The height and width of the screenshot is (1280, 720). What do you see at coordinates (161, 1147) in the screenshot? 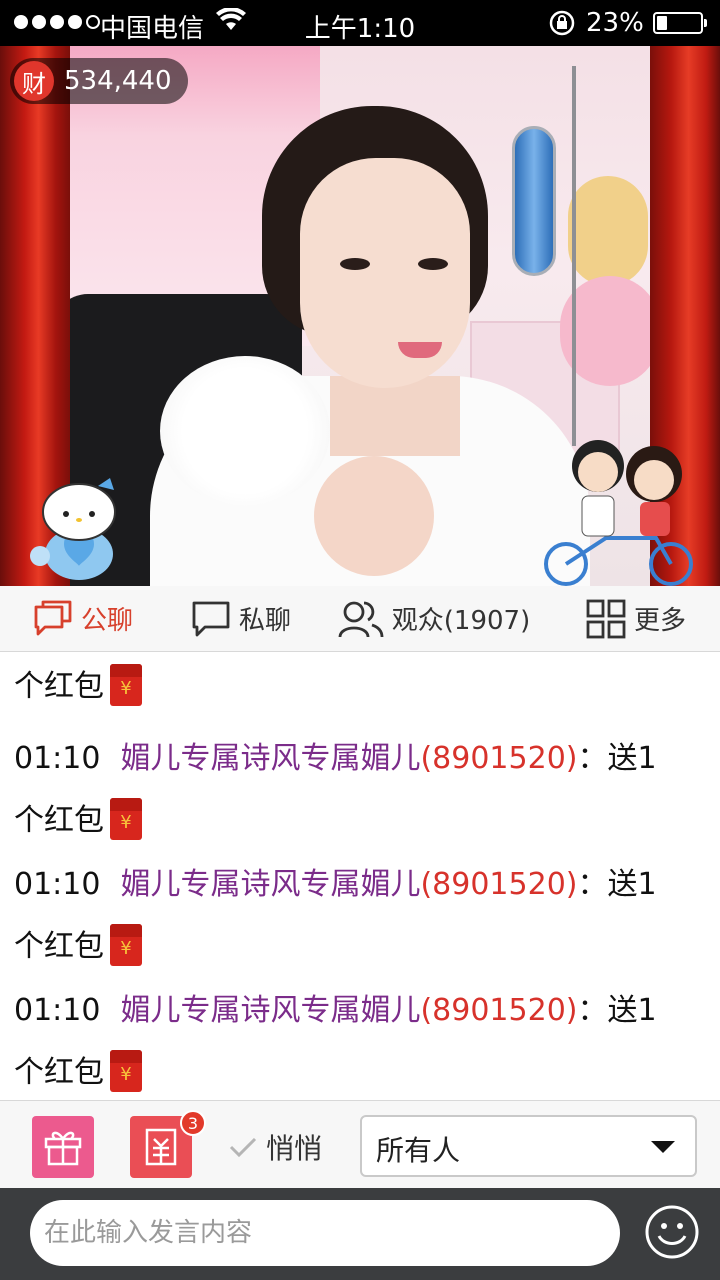
I see `red-envelope-outline-icon` at bounding box center [161, 1147].